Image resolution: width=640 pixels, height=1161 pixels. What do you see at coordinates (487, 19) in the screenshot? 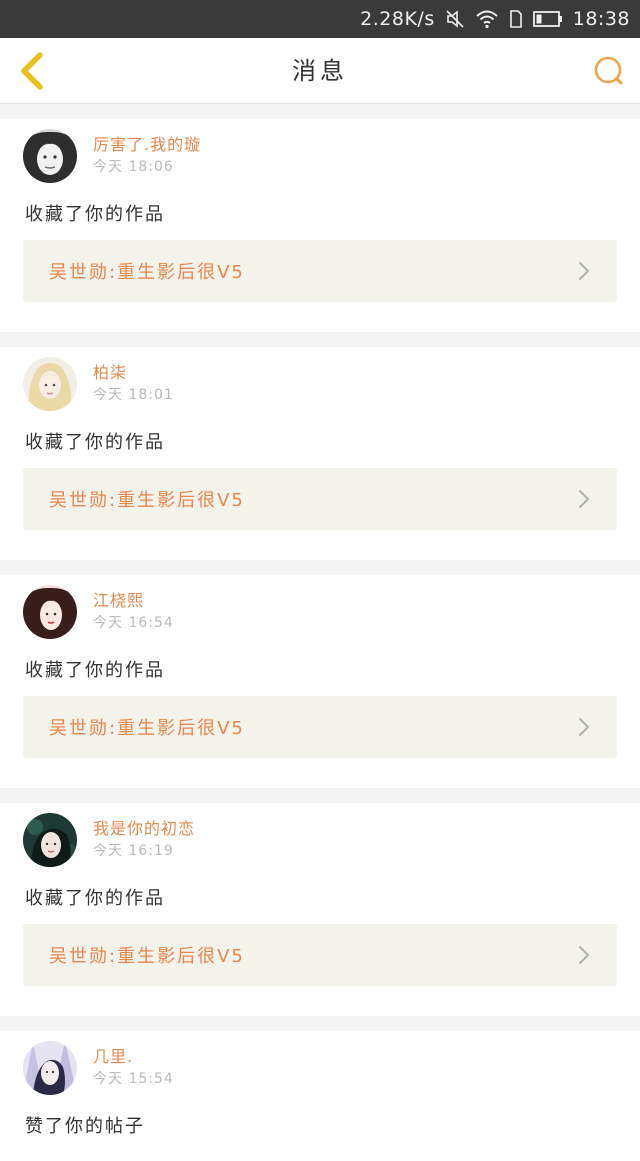
I see `wifi-icon` at bounding box center [487, 19].